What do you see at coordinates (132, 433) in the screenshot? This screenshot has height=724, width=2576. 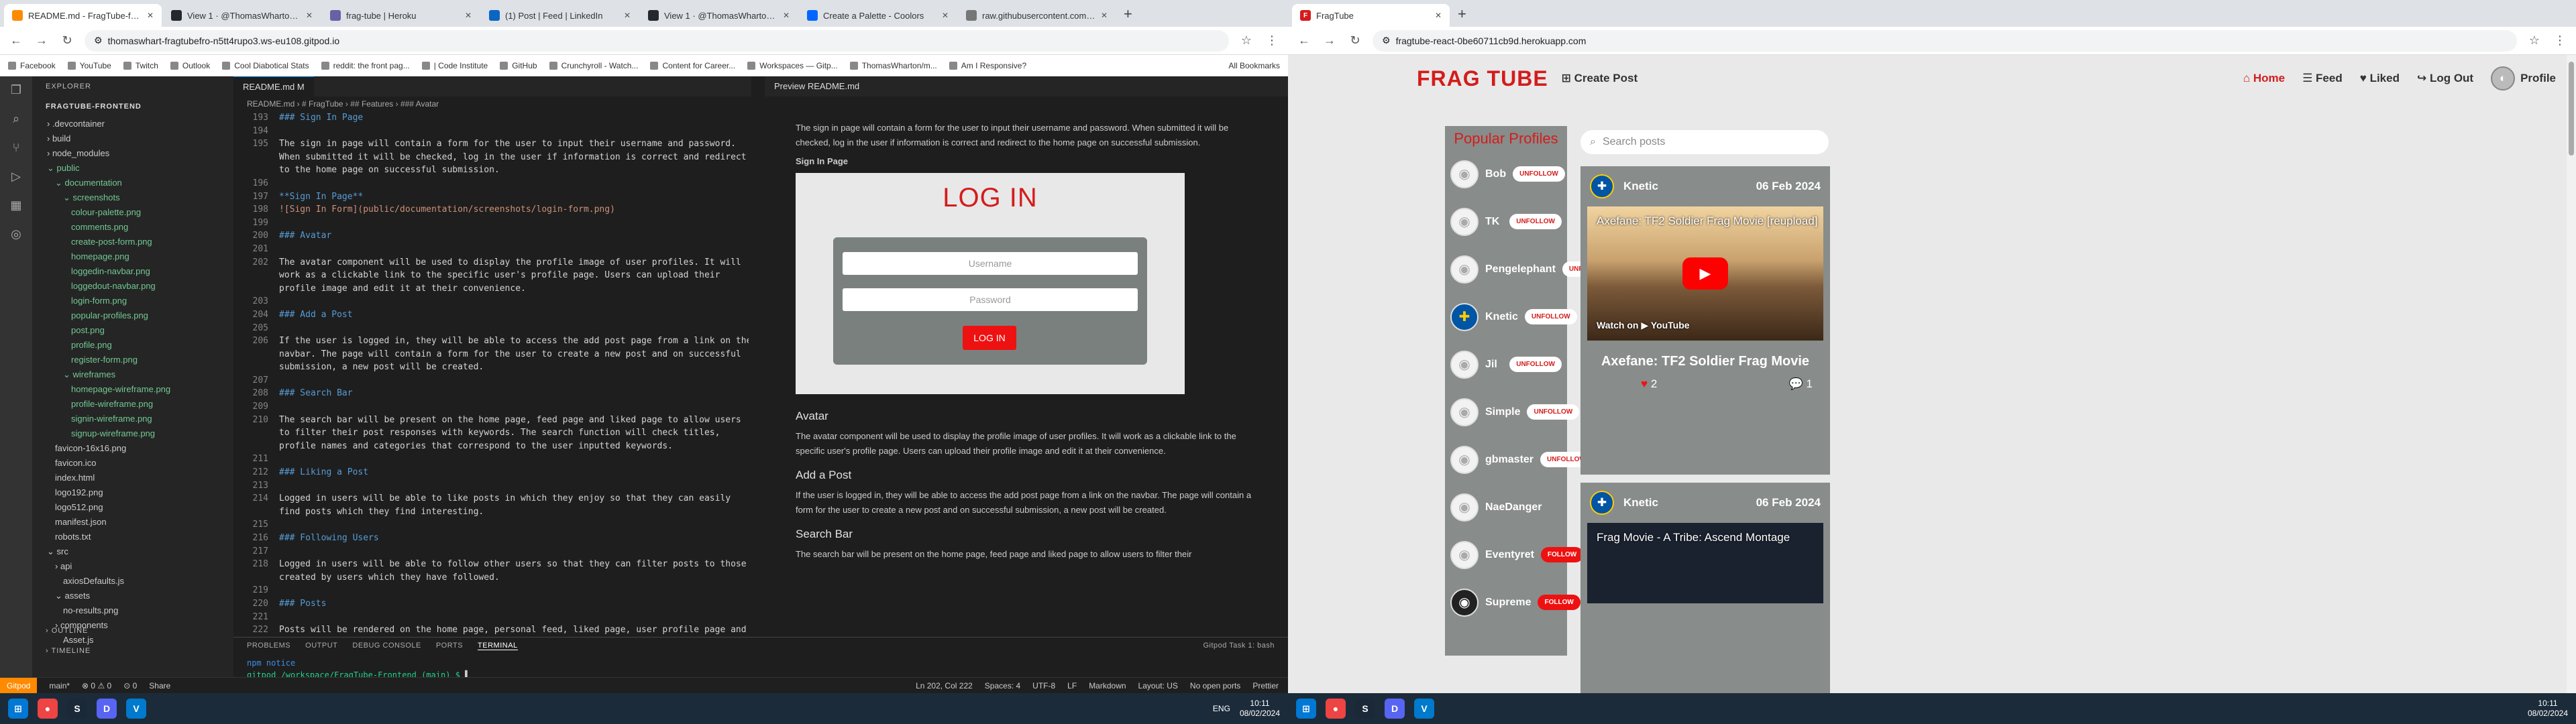 I see `file-tree-item: signup-wireframe.png` at bounding box center [132, 433].